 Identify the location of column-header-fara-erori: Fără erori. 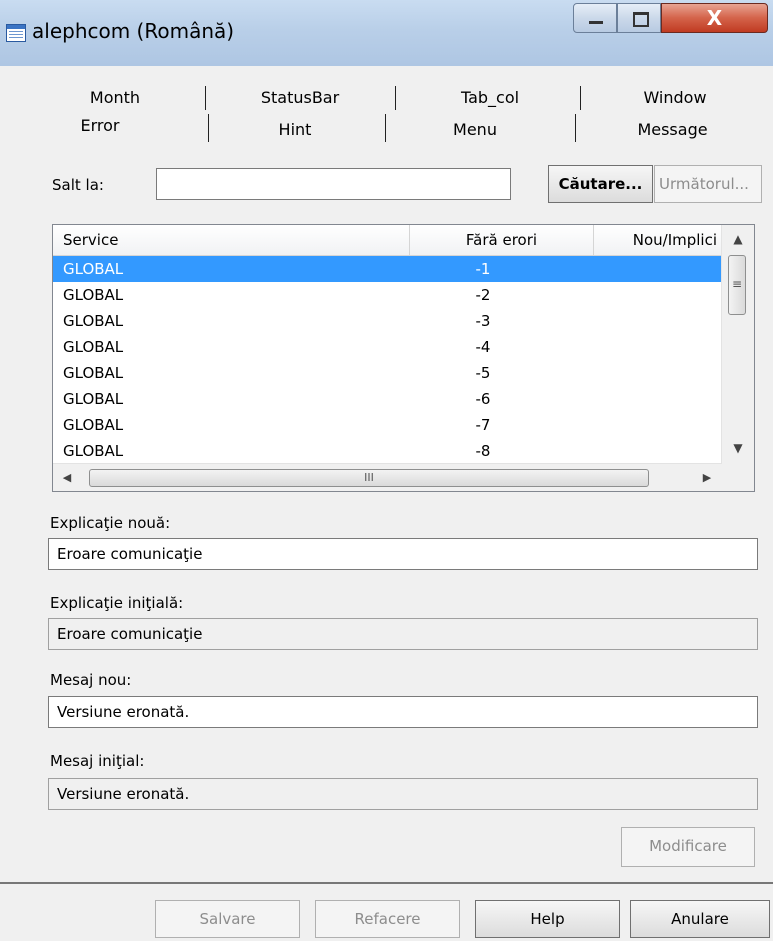
(502, 240).